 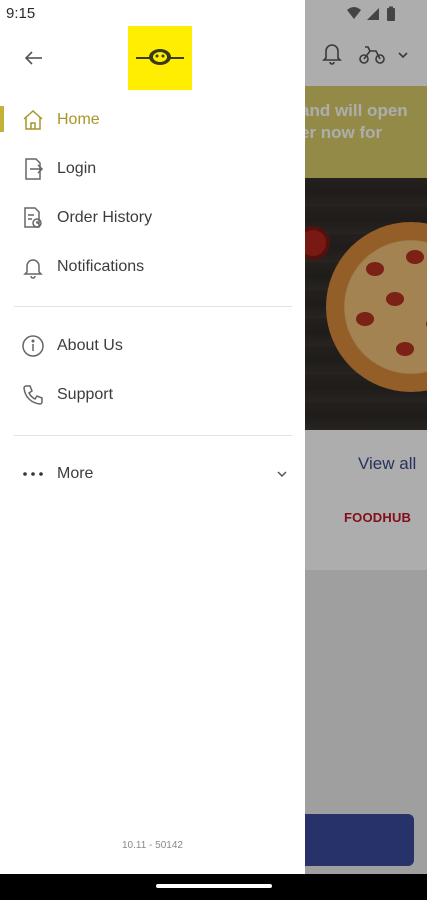 I want to click on battery-icon, so click(x=391, y=13).